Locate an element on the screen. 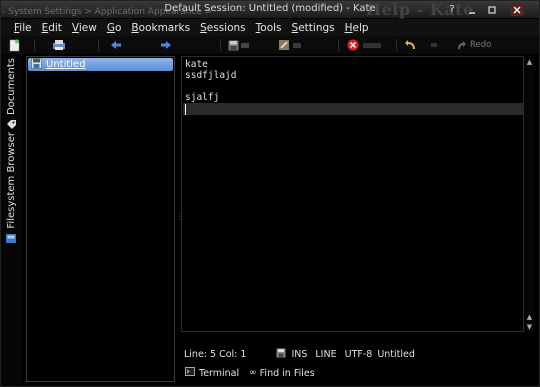 Image resolution: width=540 pixels, height=387 pixels. sidebar-tab-strip: Documents Filesystem Browser is located at coordinates (11, 220).